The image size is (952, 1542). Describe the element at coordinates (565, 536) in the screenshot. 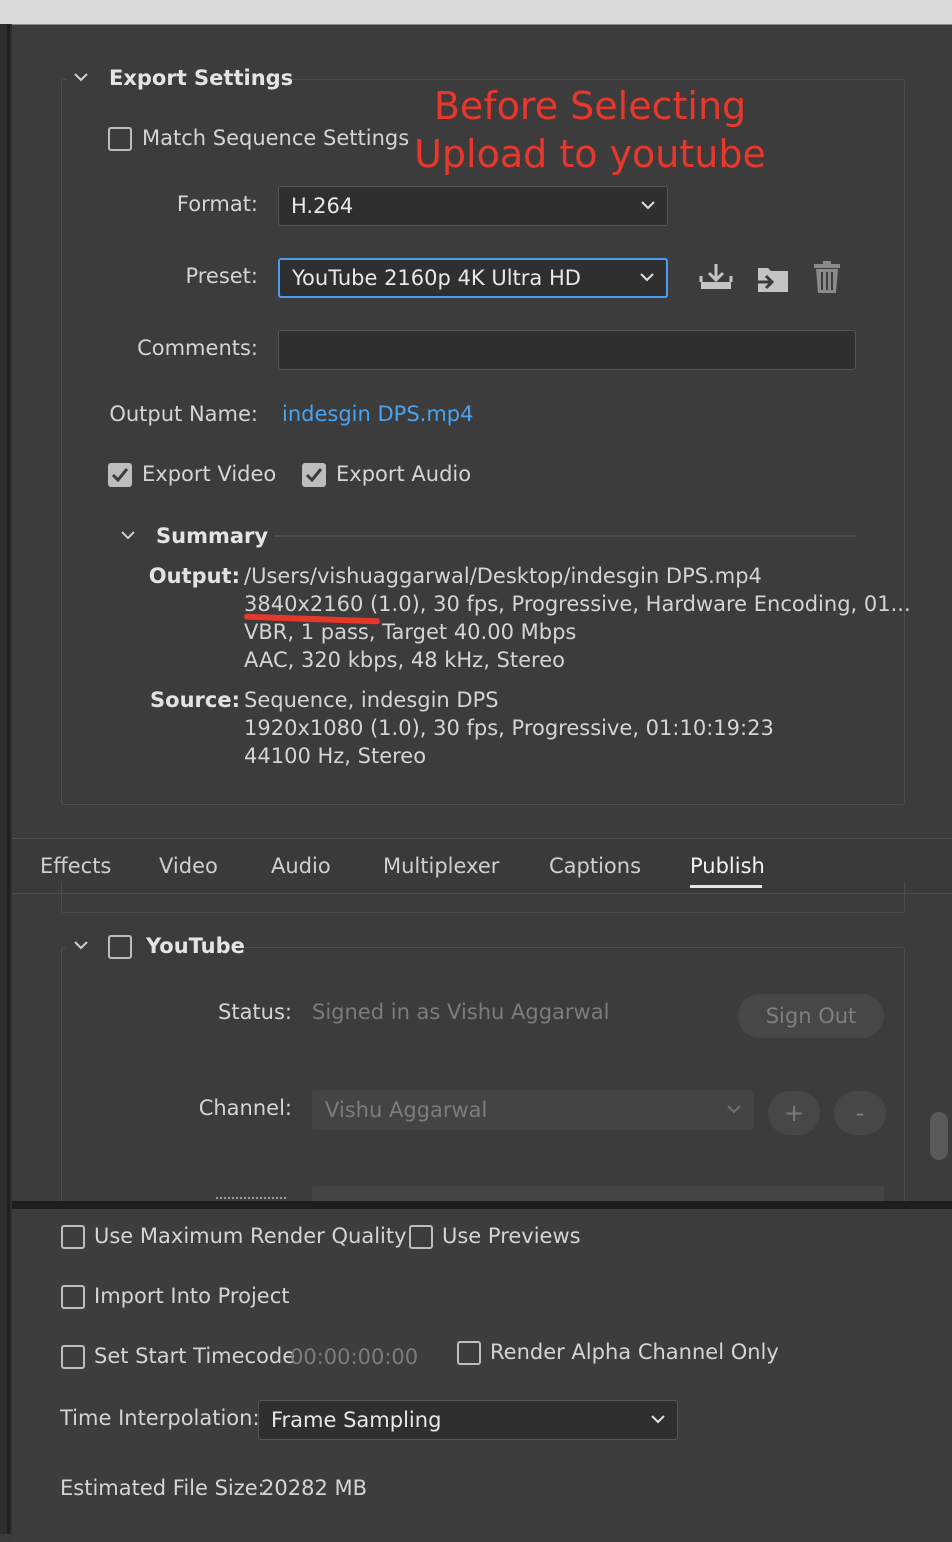

I see `summary-divider` at that location.